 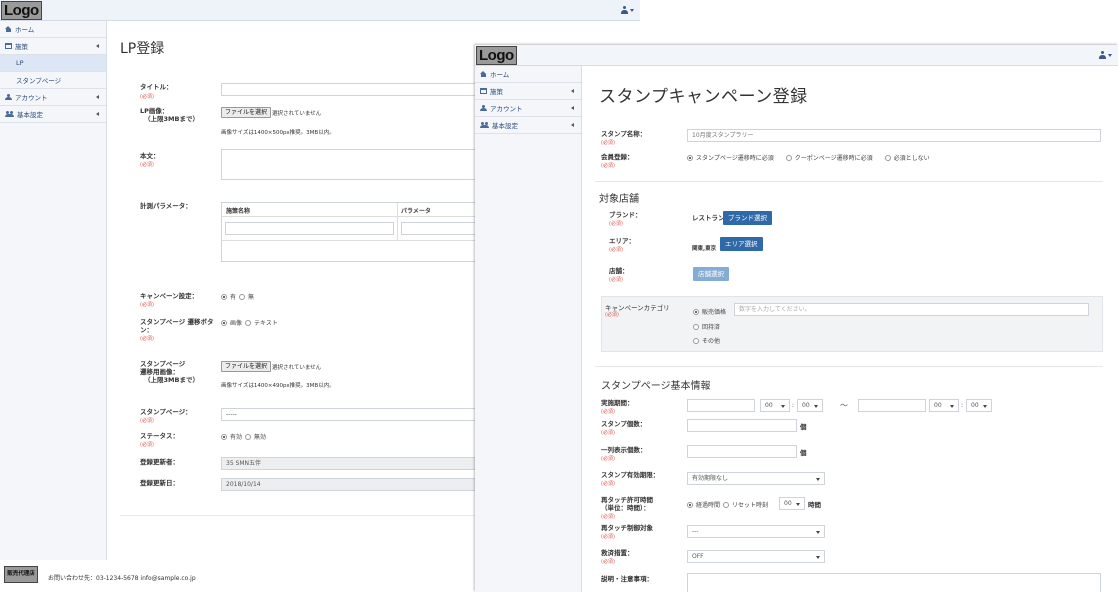 What do you see at coordinates (617, 553) in the screenshot?
I see `rescue-label: 救済措置：` at bounding box center [617, 553].